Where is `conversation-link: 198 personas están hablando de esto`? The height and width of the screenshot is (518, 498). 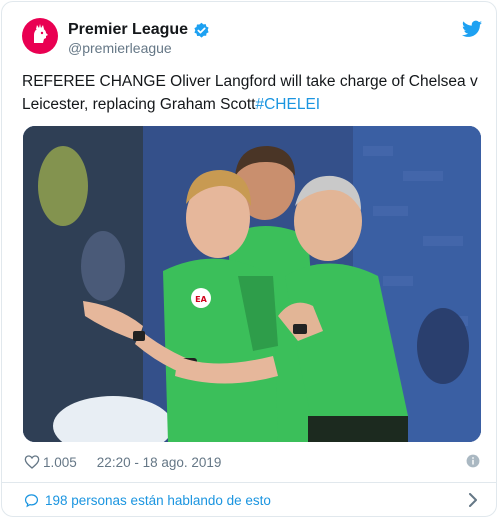 conversation-link: 198 personas están hablando de esto is located at coordinates (252, 500).